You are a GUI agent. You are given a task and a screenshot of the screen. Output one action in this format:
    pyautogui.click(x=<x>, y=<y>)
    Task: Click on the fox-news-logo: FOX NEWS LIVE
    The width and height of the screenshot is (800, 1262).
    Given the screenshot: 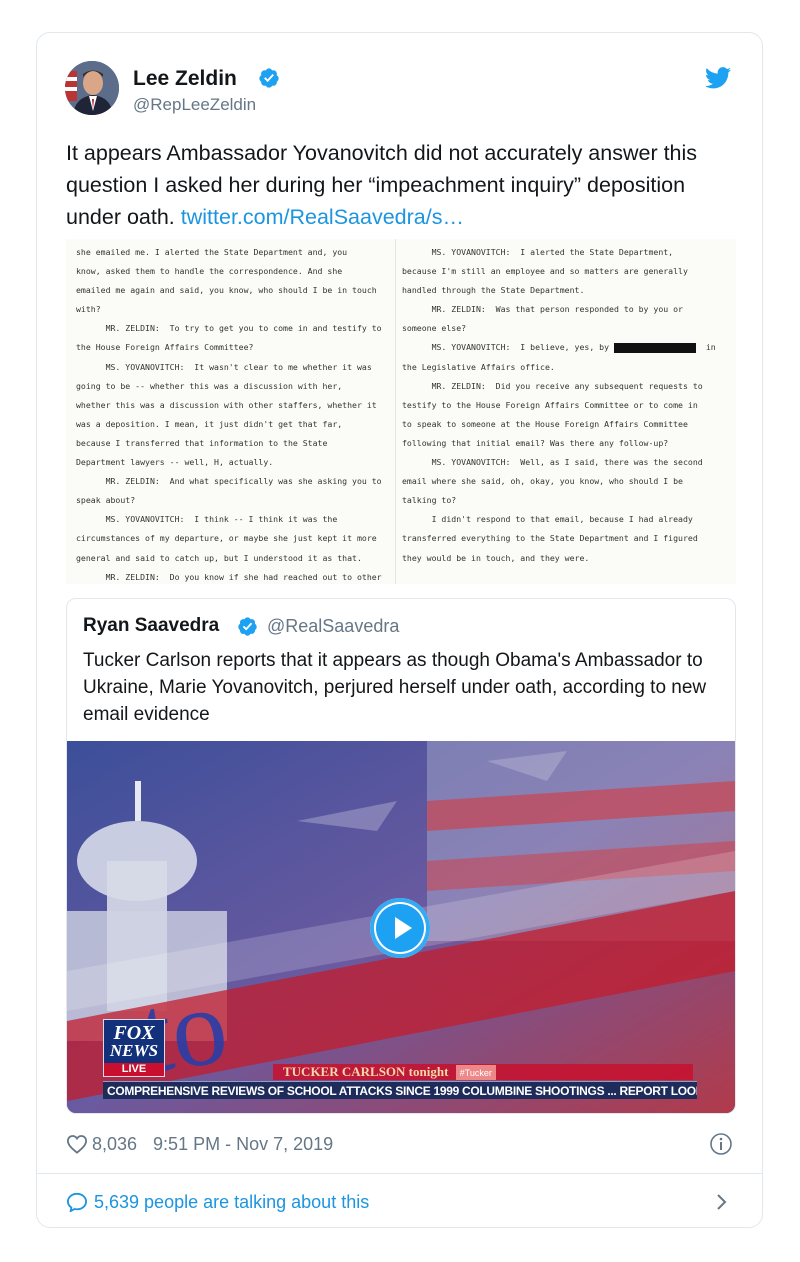 What is the action you would take?
    pyautogui.click(x=134, y=1048)
    